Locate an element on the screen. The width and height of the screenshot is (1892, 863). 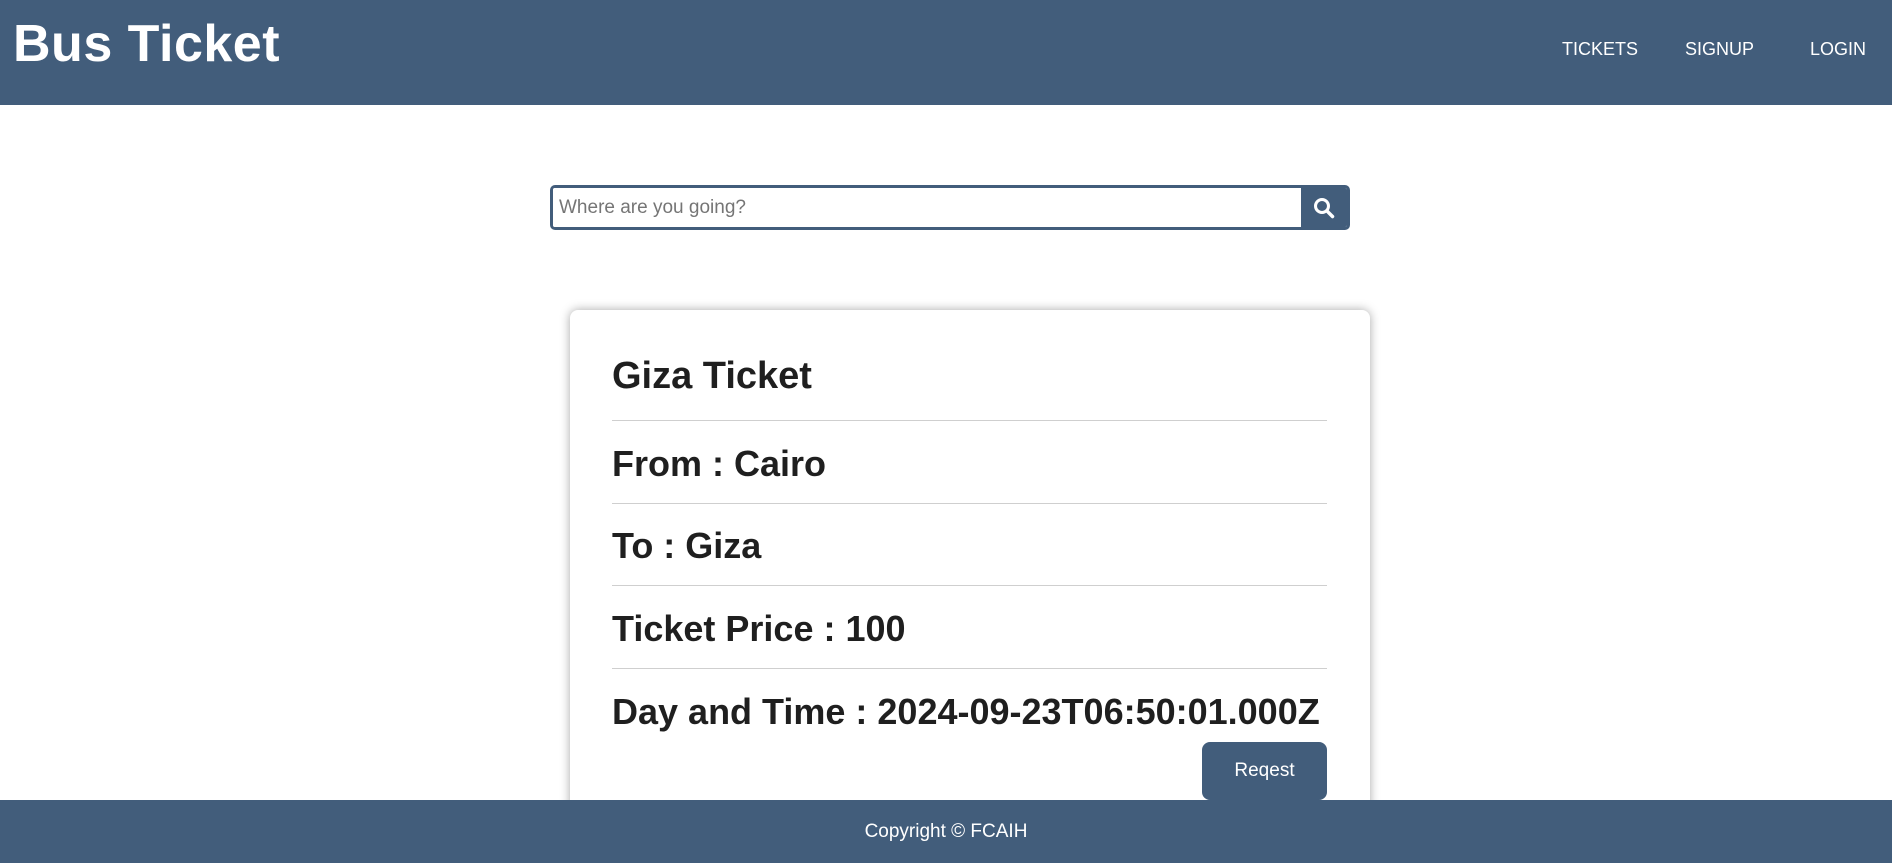
ticket-from: From : Cairo is located at coordinates (719, 463).